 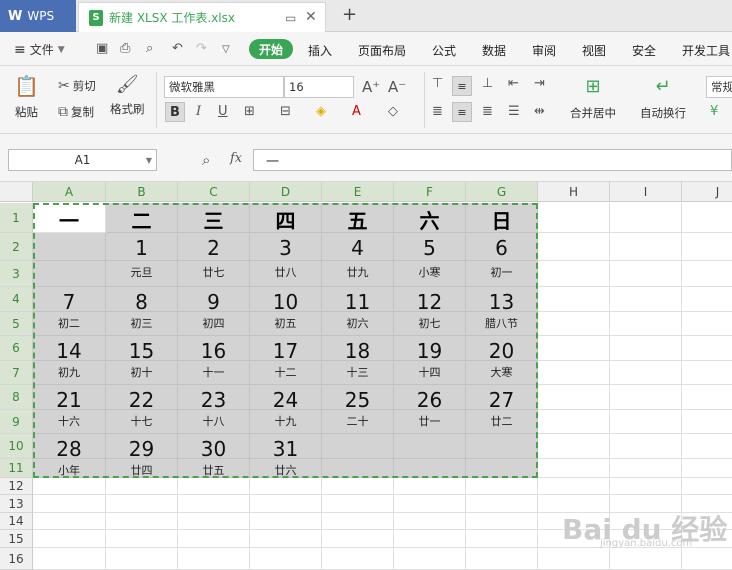 I want to click on cell: 9, so click(x=214, y=300).